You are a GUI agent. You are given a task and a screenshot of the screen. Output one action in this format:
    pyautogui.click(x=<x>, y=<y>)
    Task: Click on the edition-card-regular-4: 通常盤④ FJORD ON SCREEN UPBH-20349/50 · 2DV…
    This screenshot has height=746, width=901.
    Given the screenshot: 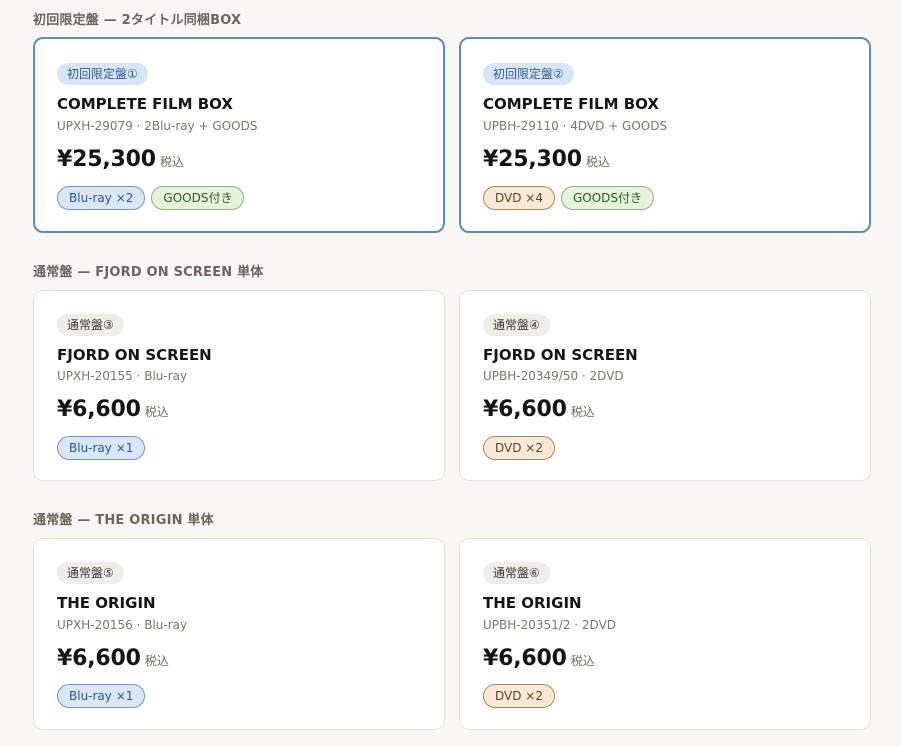 What is the action you would take?
    pyautogui.click(x=665, y=385)
    